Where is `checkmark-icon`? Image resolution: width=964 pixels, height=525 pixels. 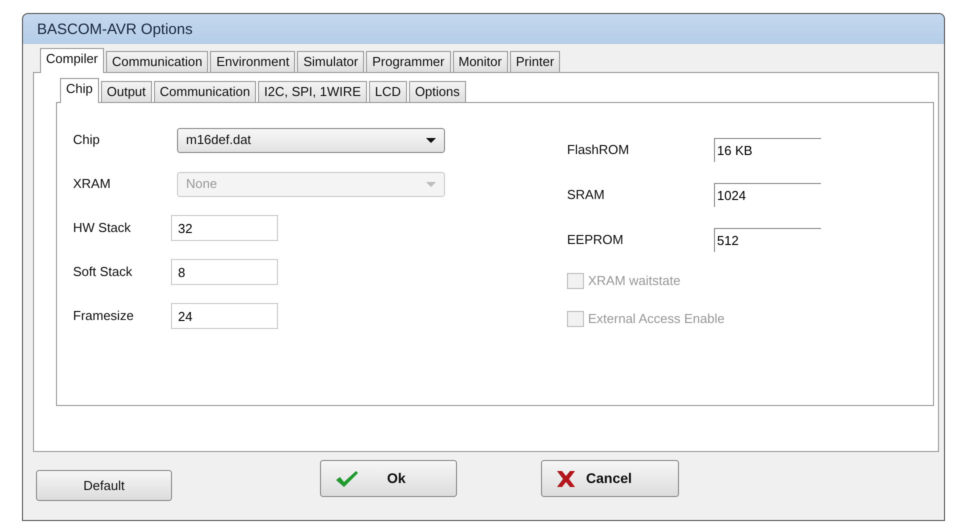 checkmark-icon is located at coordinates (347, 478).